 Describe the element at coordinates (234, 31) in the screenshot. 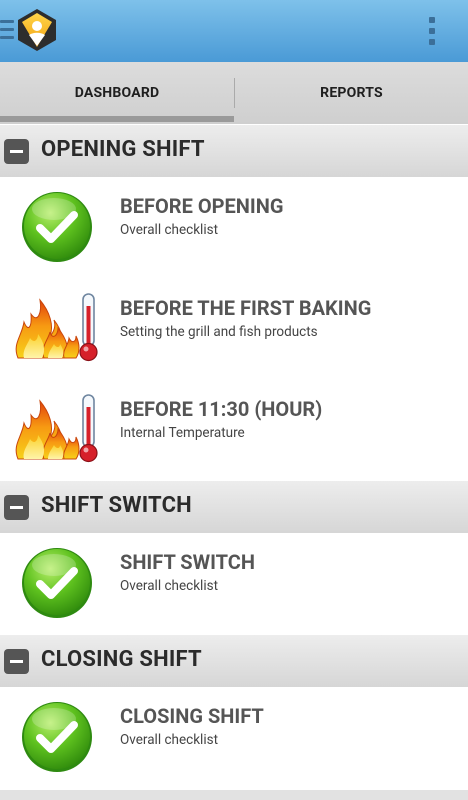

I see `app-bar` at that location.